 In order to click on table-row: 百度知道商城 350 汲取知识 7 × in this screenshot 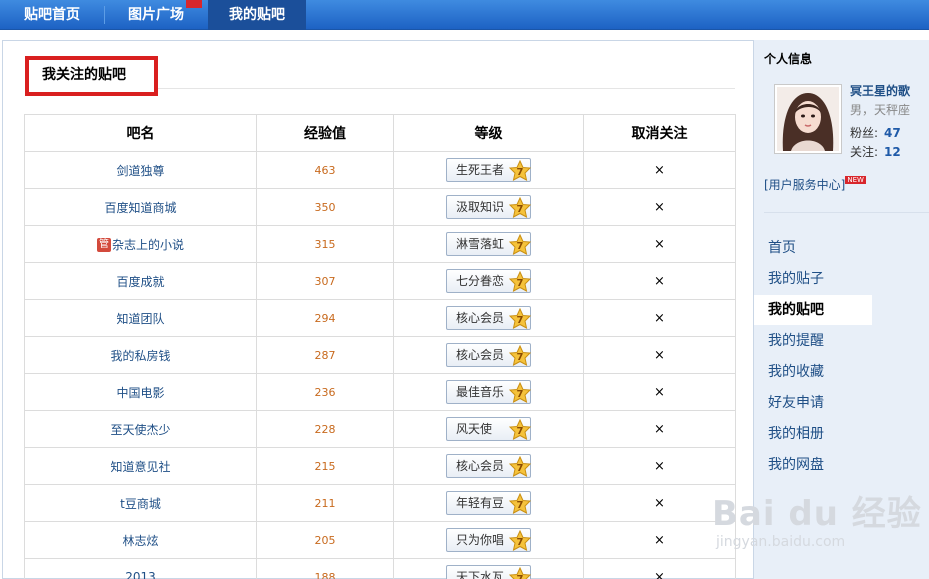, I will do `click(380, 207)`.